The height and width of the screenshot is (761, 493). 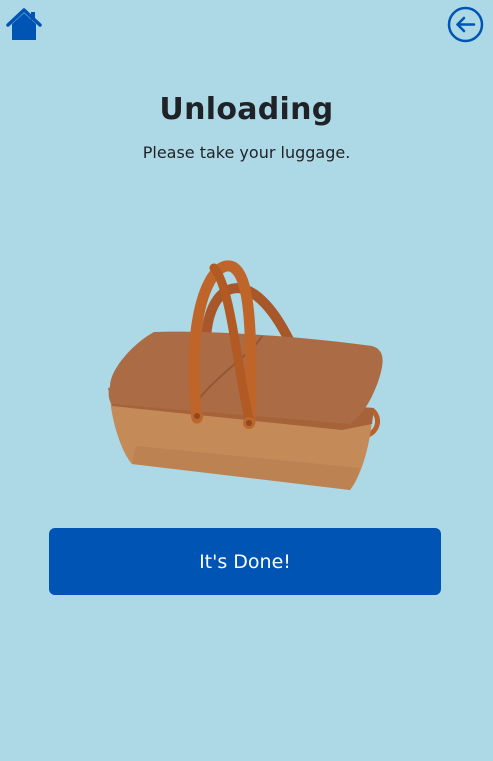 I want to click on arrow-left-circle-icon, so click(x=465, y=24).